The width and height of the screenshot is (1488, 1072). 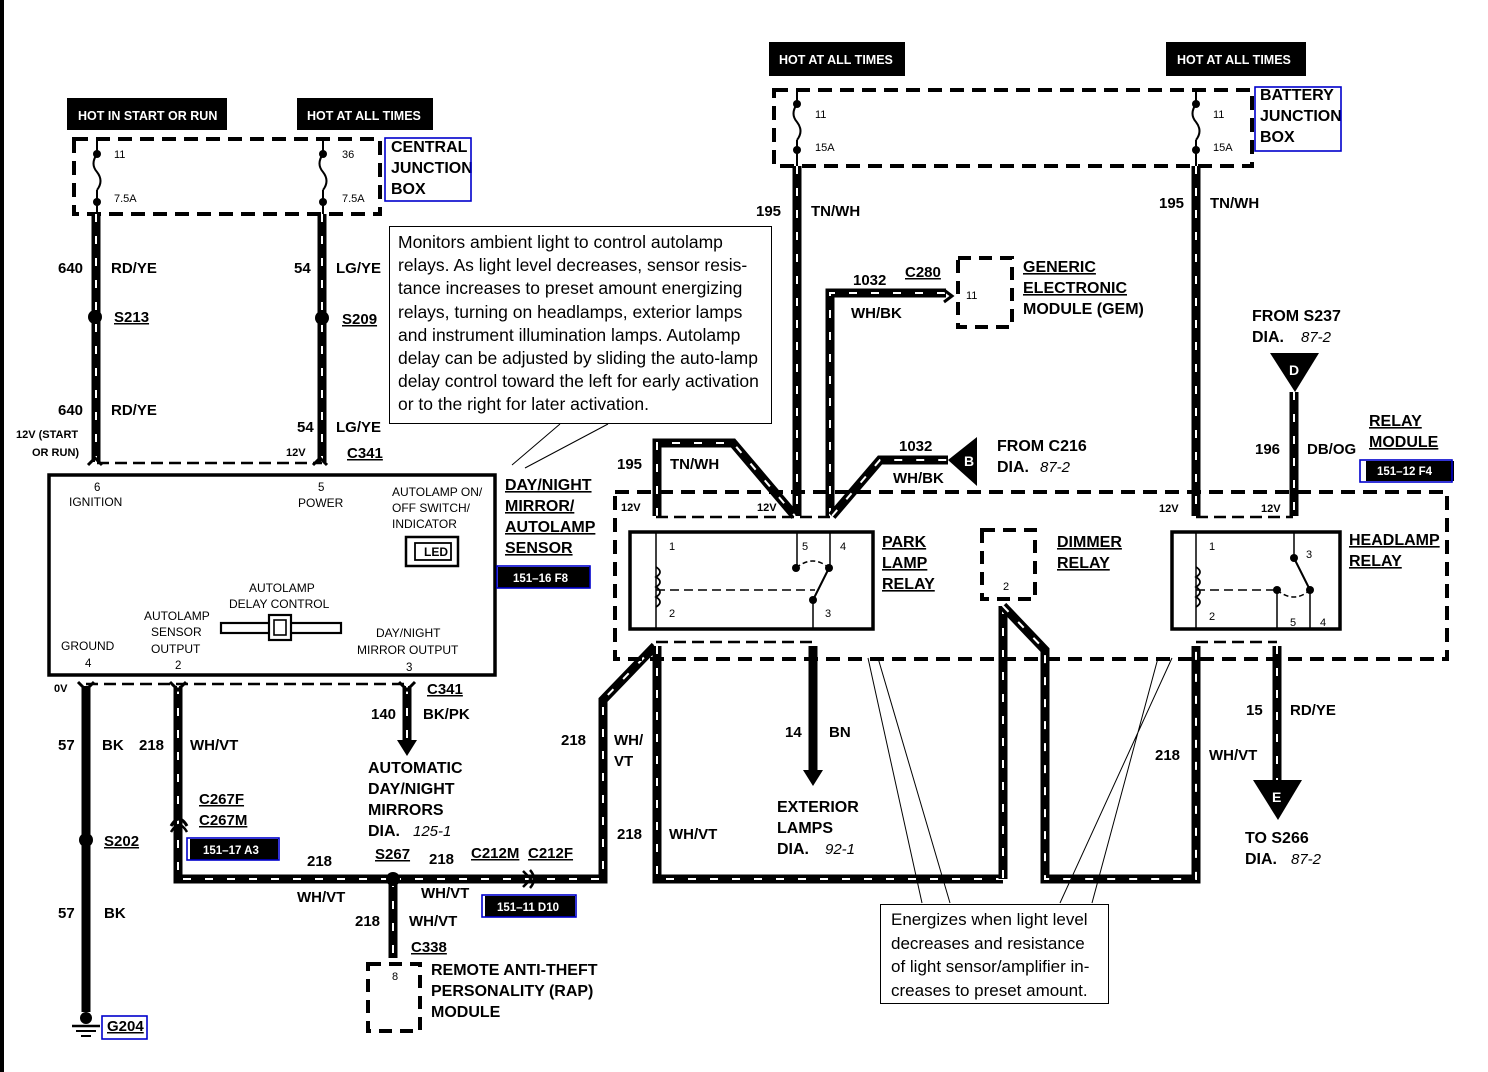 I want to click on svg-text: TO S266, so click(x=1277, y=838).